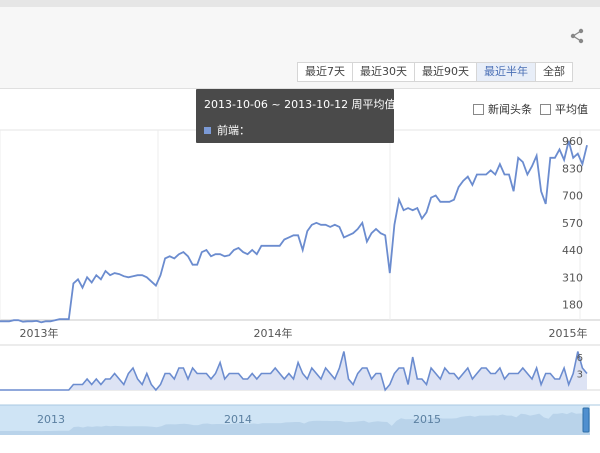 The image size is (600, 453). I want to click on news-headline-label: 新闻头条, so click(510, 109).